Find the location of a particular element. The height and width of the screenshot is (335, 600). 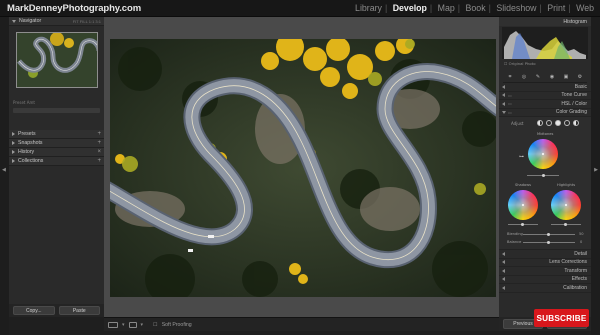

shadows-label: Shadows is located at coordinates (523, 185).